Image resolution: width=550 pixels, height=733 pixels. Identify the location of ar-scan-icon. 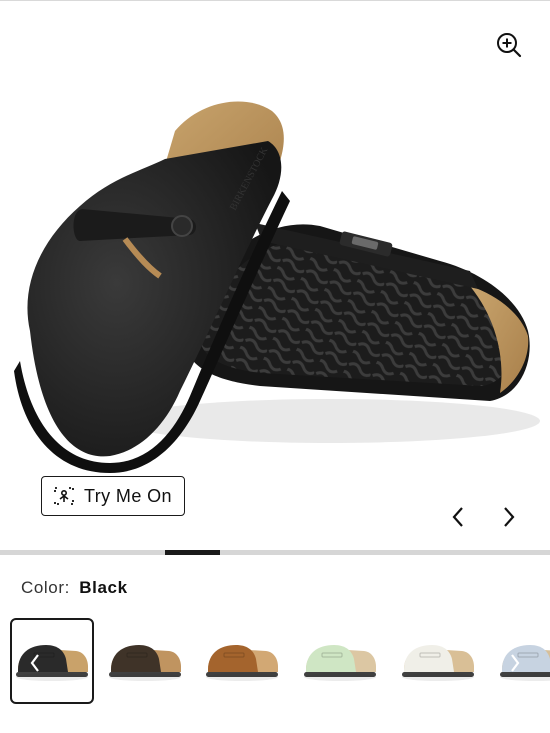
(64, 496).